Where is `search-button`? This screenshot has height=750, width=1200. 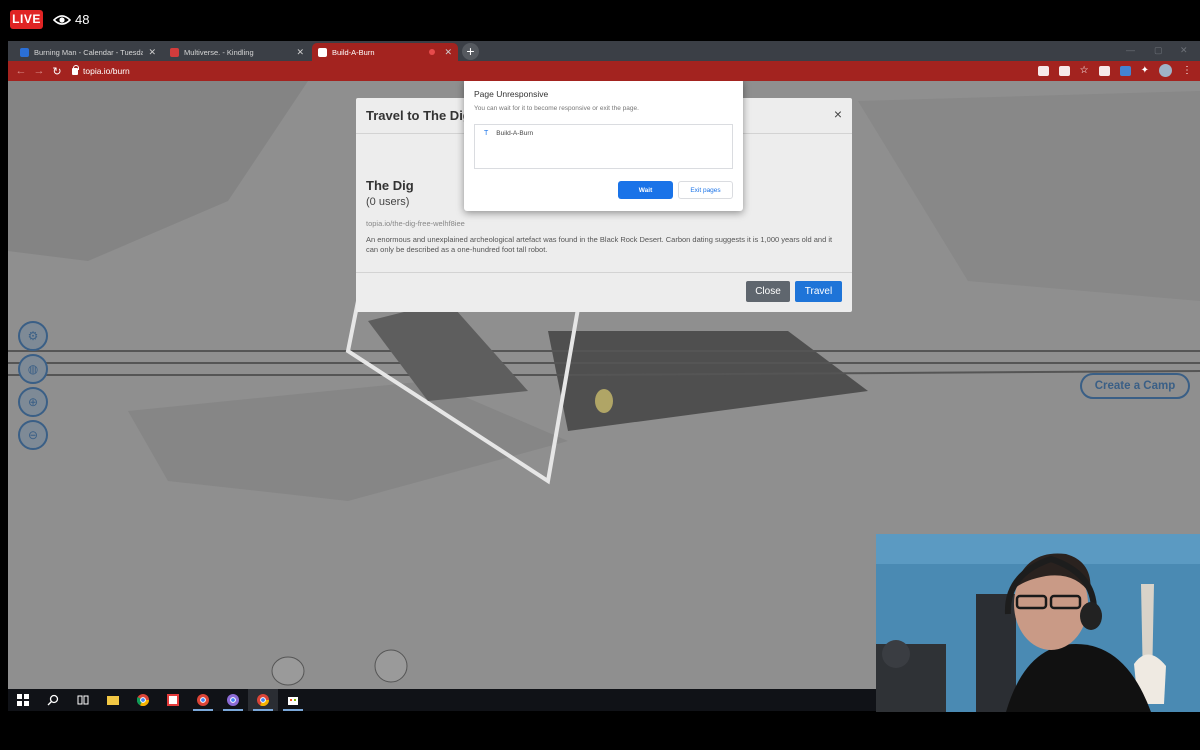
search-button is located at coordinates (53, 700).